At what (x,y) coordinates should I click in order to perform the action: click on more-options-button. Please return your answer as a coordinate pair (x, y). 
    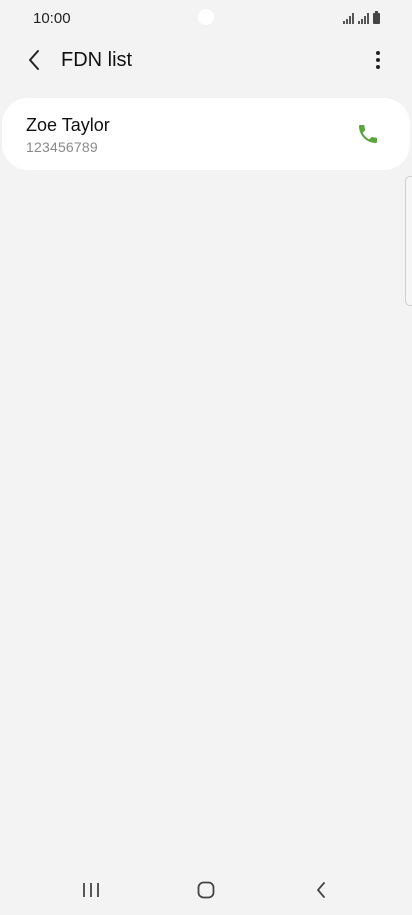
    Looking at the image, I should click on (378, 60).